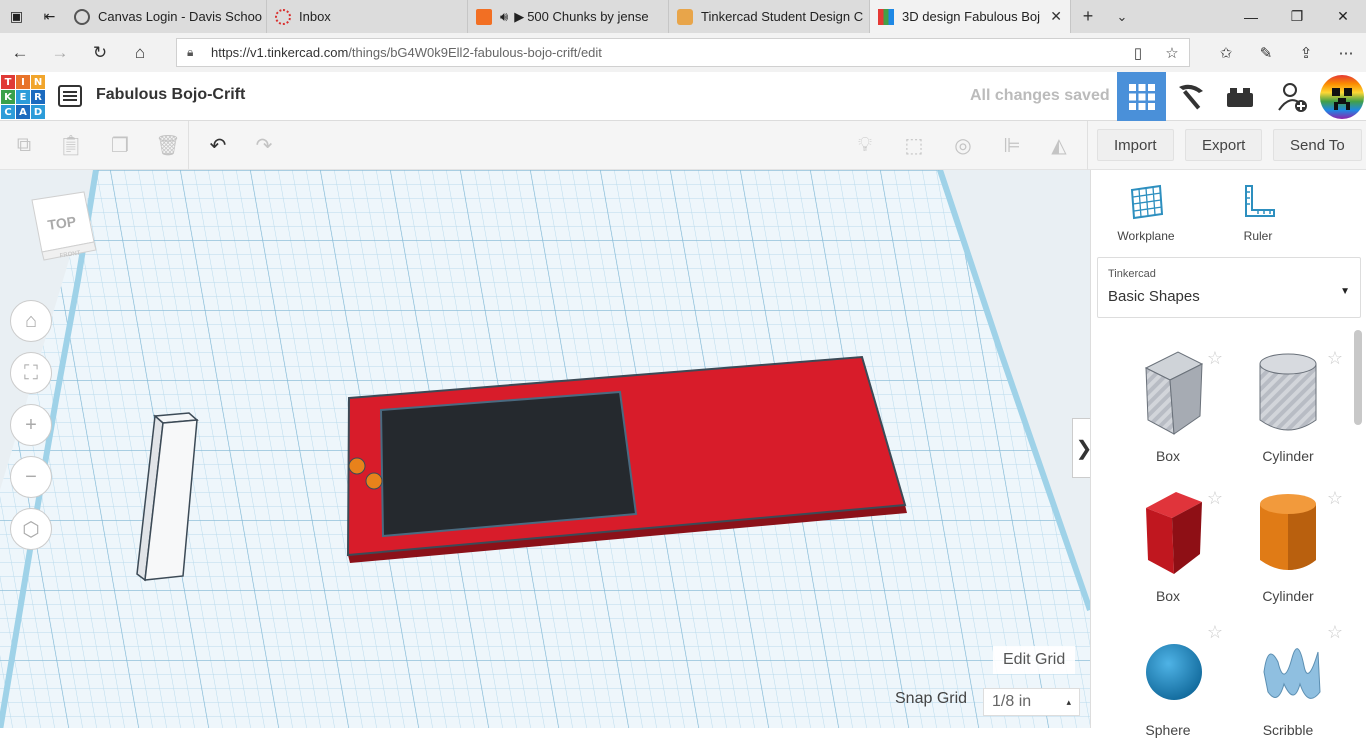 The height and width of the screenshot is (738, 1366). I want to click on view-cube: TOP FRONT, so click(64, 230).